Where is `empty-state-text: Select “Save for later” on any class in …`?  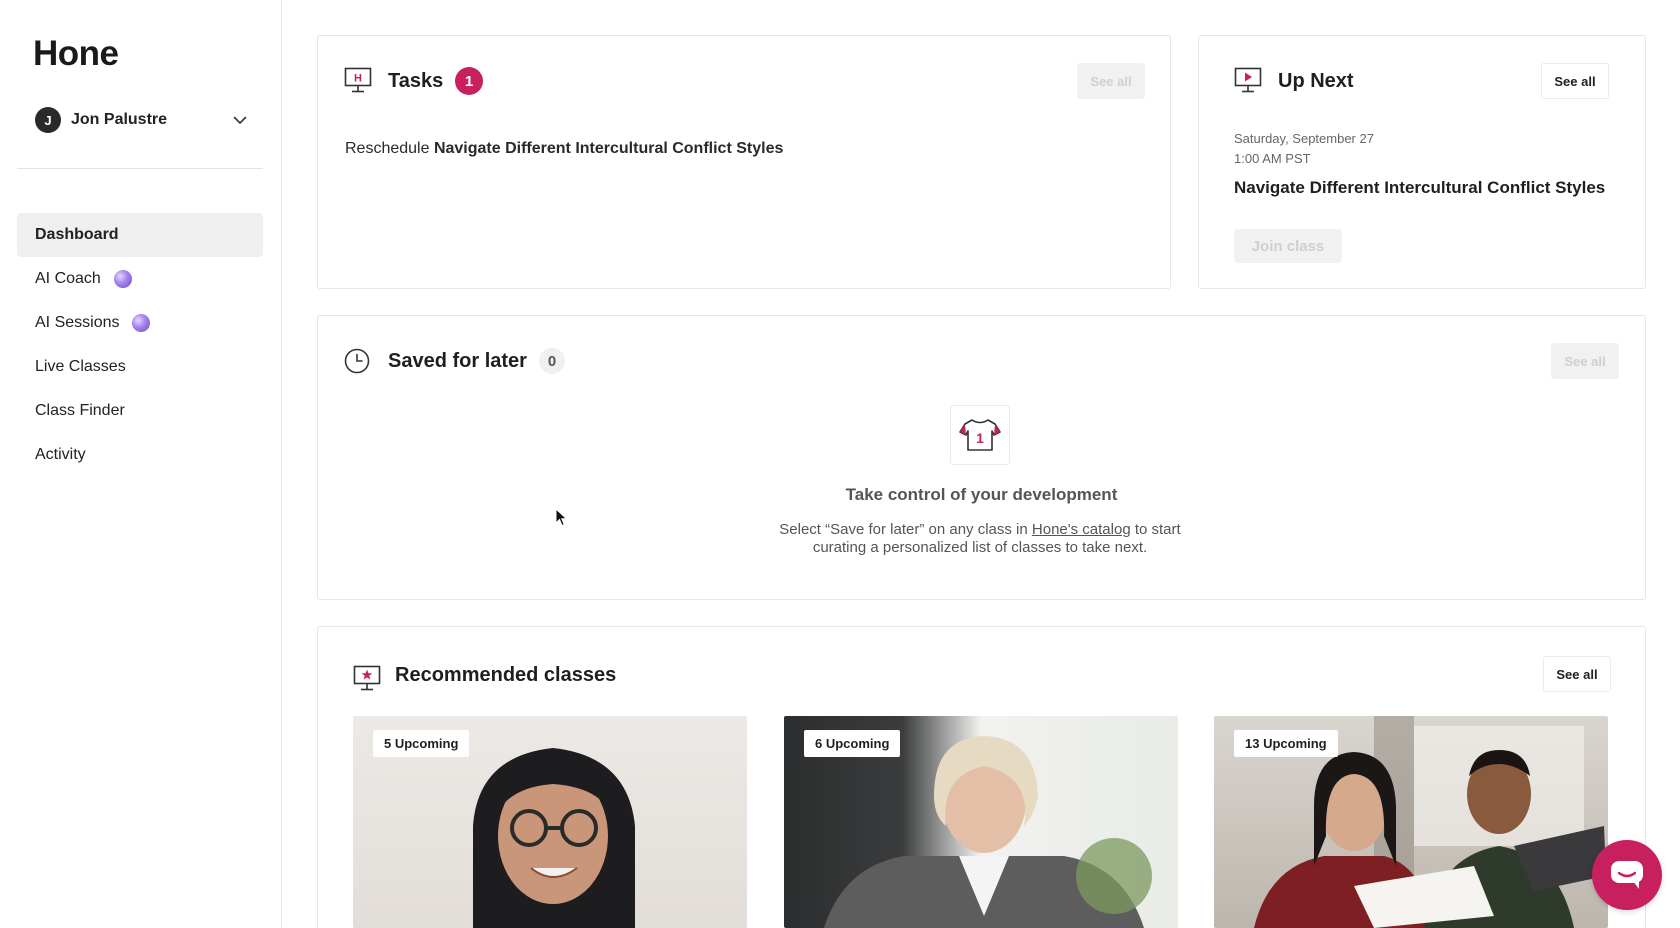
empty-state-text: Select “Save for later” on any class in … is located at coordinates (980, 539).